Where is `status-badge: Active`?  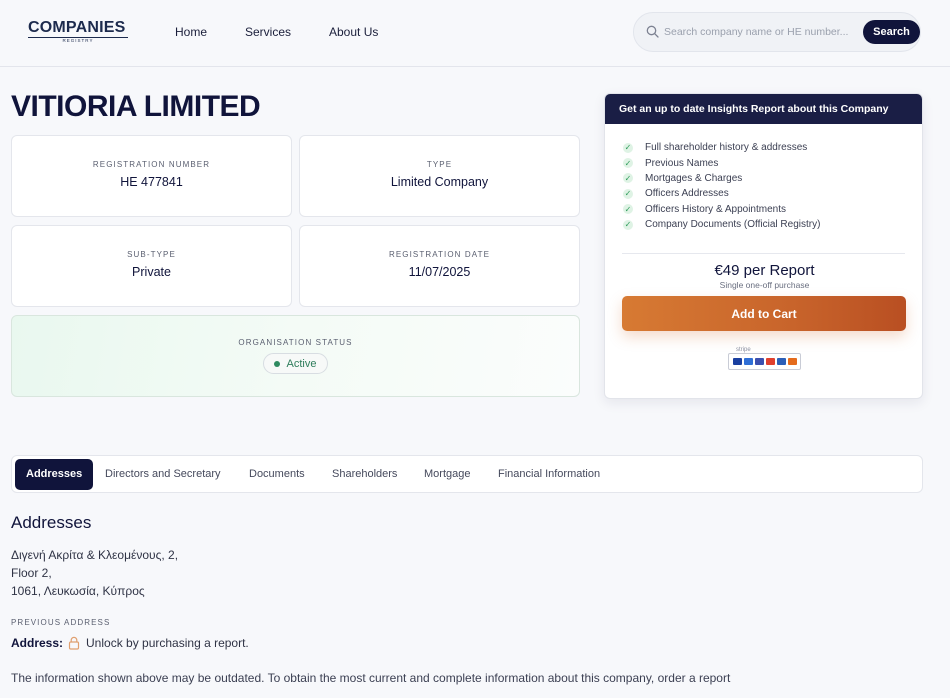
status-badge: Active is located at coordinates (295, 363).